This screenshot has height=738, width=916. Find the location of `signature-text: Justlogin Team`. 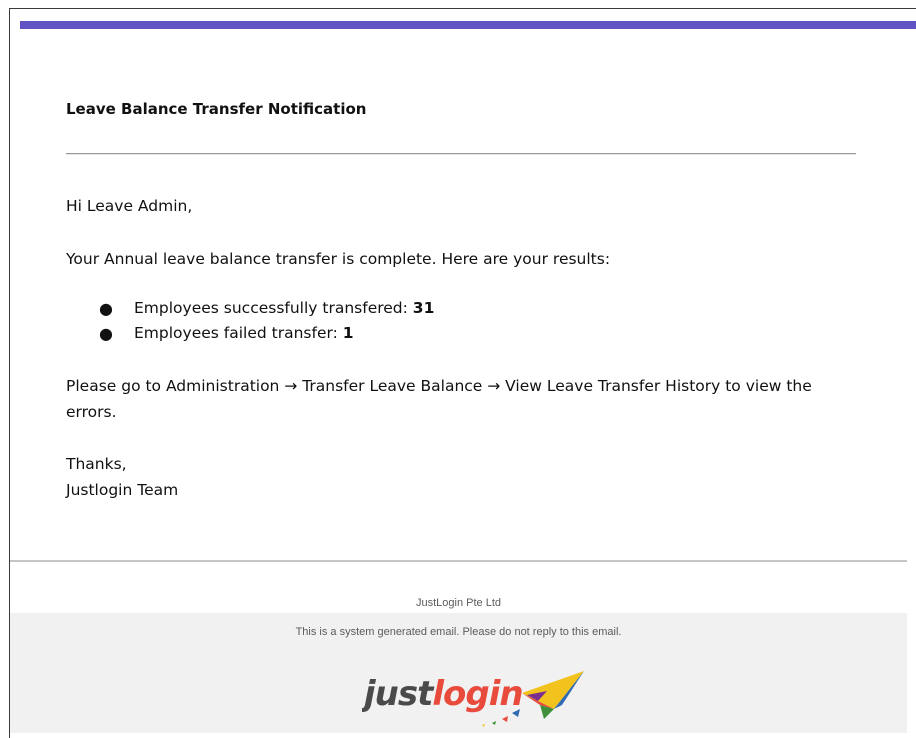

signature-text: Justlogin Team is located at coordinates (122, 490).